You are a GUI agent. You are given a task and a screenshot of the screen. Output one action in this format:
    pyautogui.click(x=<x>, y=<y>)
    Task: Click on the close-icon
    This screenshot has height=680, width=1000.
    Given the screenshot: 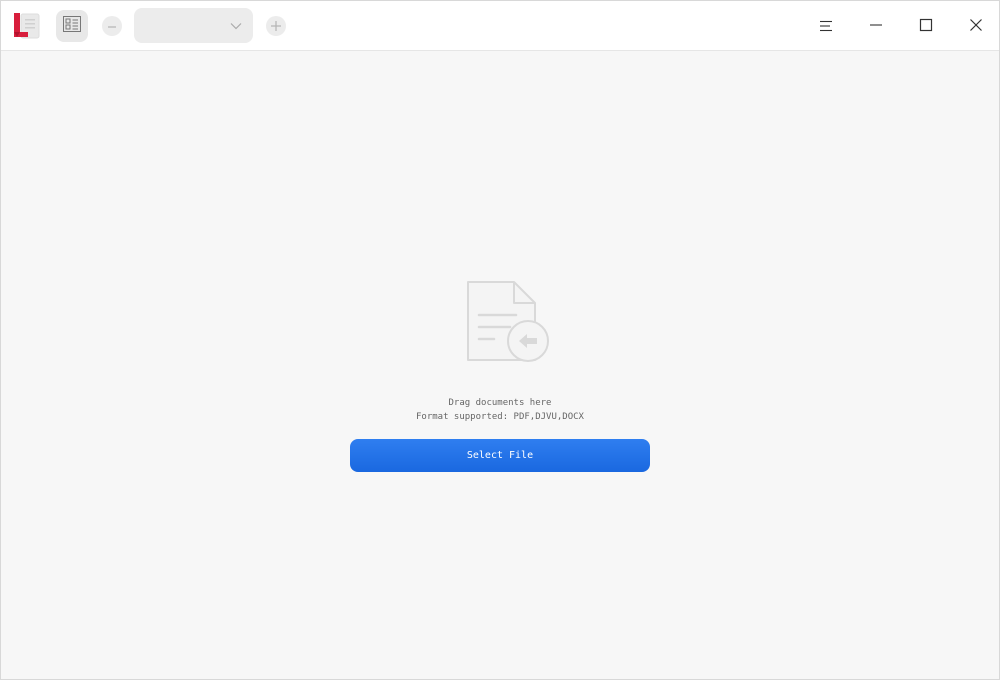 What is the action you would take?
    pyautogui.click(x=976, y=26)
    